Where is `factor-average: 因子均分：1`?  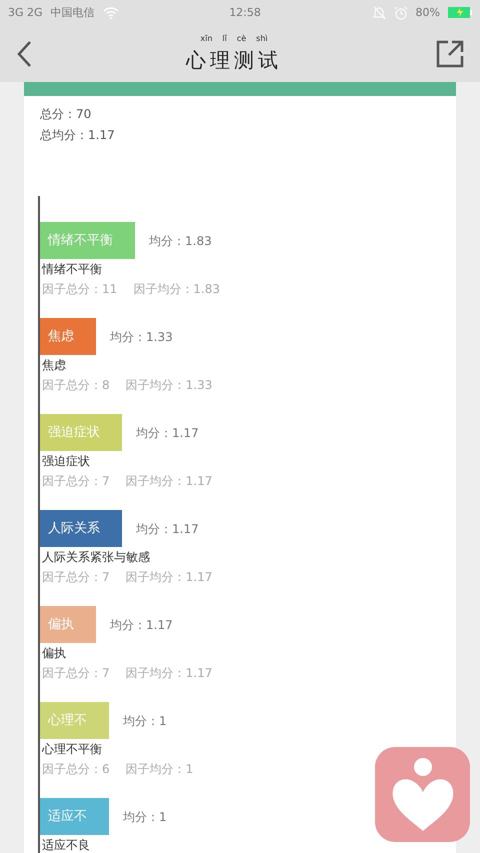 factor-average: 因子均分：1 is located at coordinates (160, 769).